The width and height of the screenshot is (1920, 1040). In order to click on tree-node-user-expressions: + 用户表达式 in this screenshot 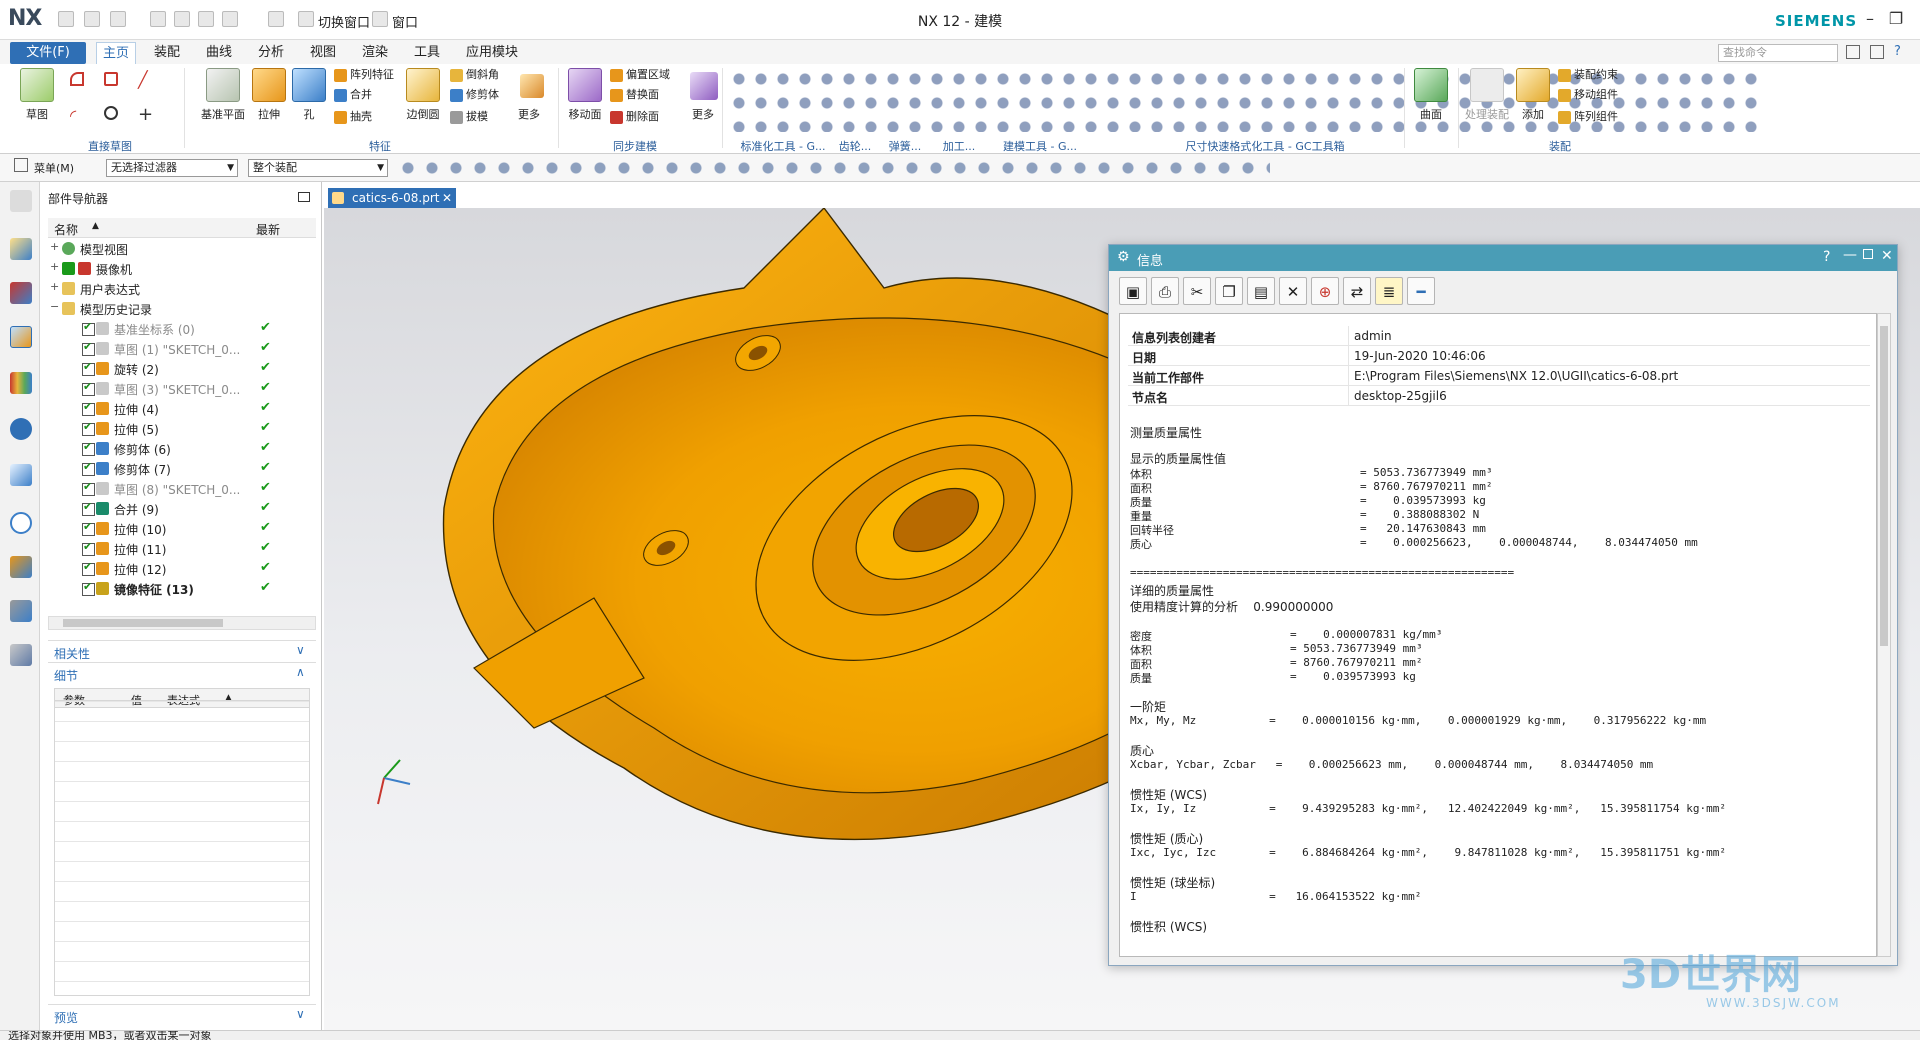, I will do `click(182, 288)`.